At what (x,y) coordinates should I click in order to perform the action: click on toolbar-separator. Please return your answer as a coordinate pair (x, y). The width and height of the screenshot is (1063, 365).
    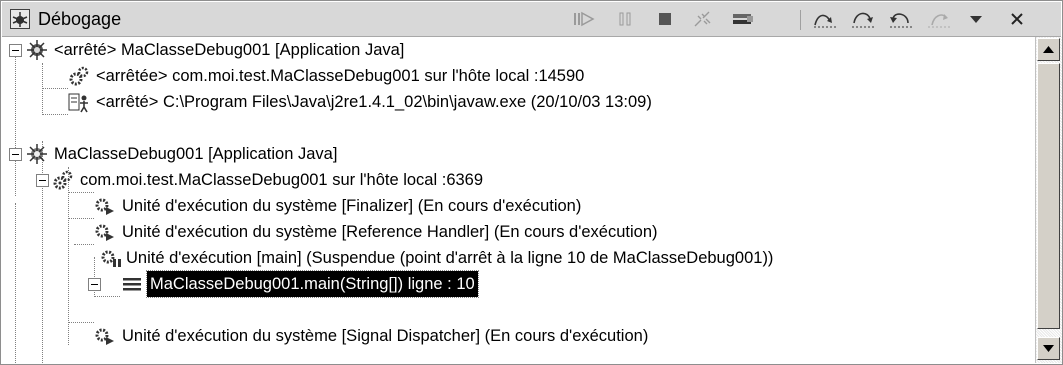
    Looking at the image, I should click on (800, 20).